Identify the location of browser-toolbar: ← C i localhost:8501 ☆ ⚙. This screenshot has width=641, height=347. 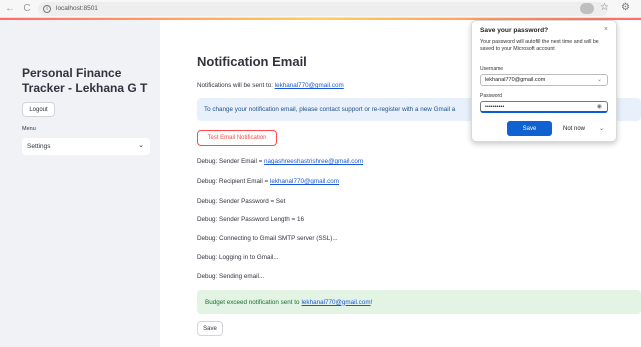
(320, 9).